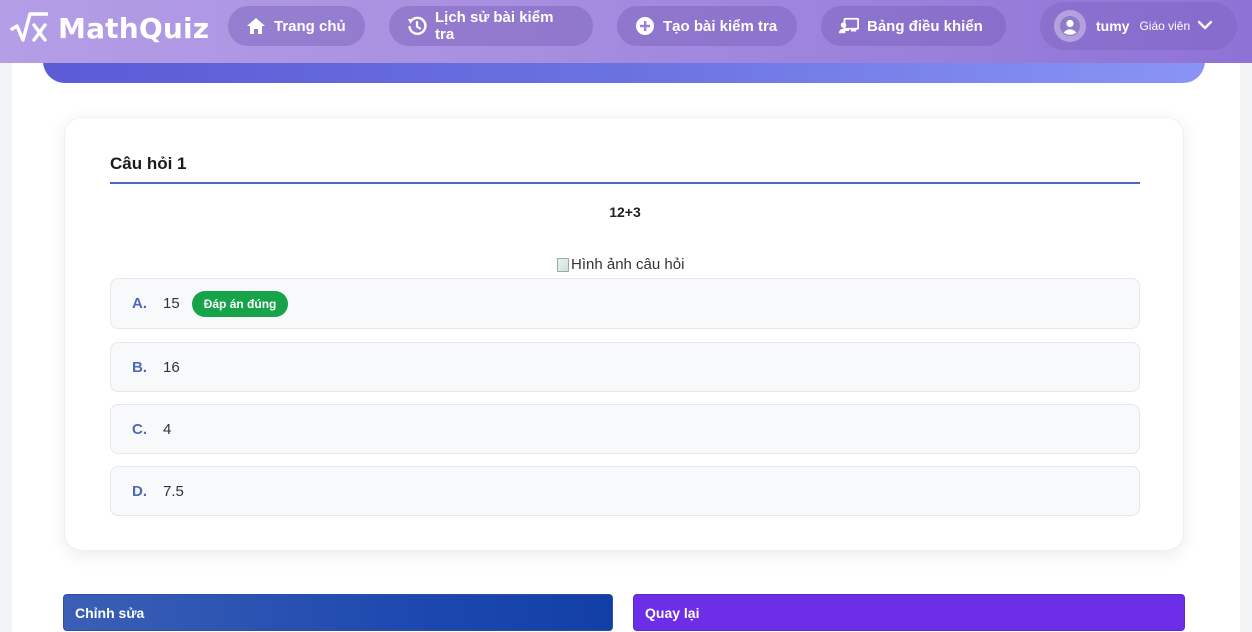 The width and height of the screenshot is (1252, 632). What do you see at coordinates (417, 26) in the screenshot?
I see `history-icon` at bounding box center [417, 26].